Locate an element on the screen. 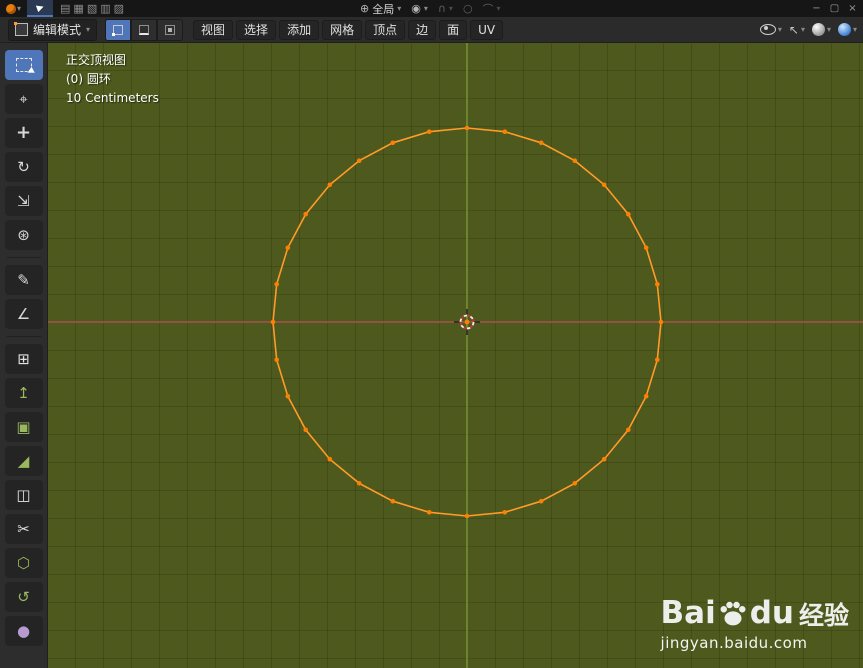 The image size is (863, 668). snap-toggle: ∩ ▾ is located at coordinates (445, 8).